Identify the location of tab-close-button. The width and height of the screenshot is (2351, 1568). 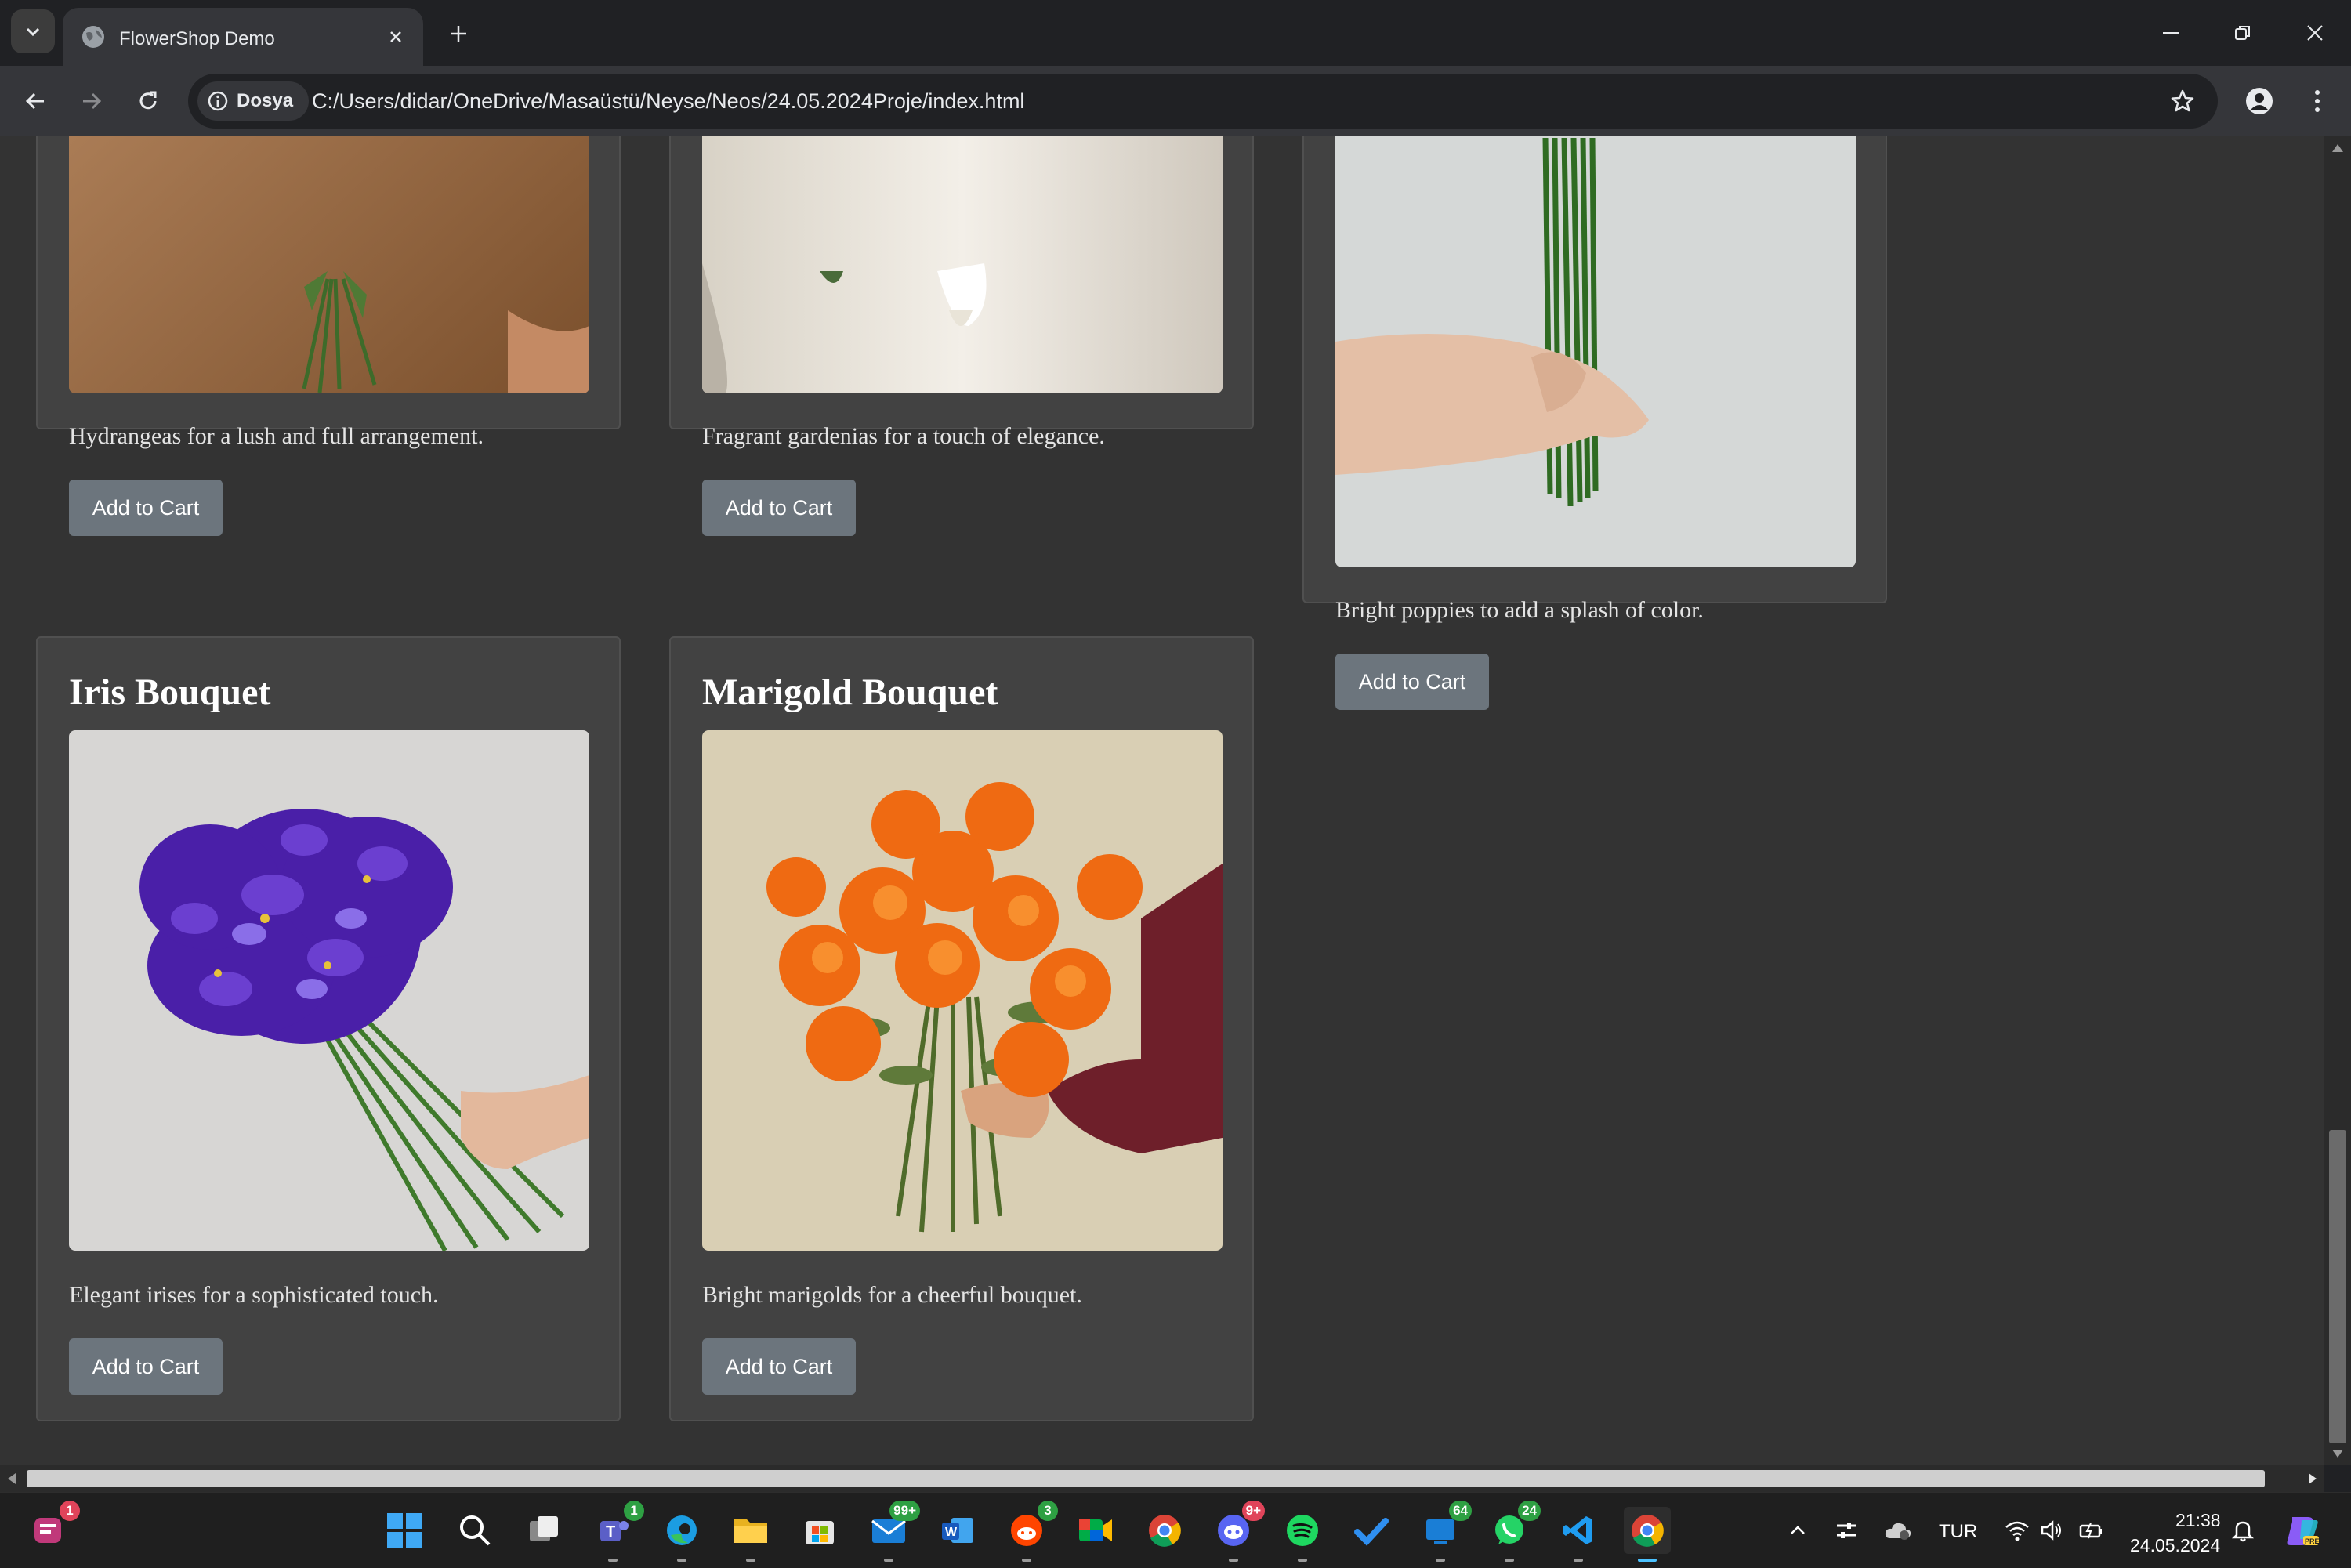
(396, 37).